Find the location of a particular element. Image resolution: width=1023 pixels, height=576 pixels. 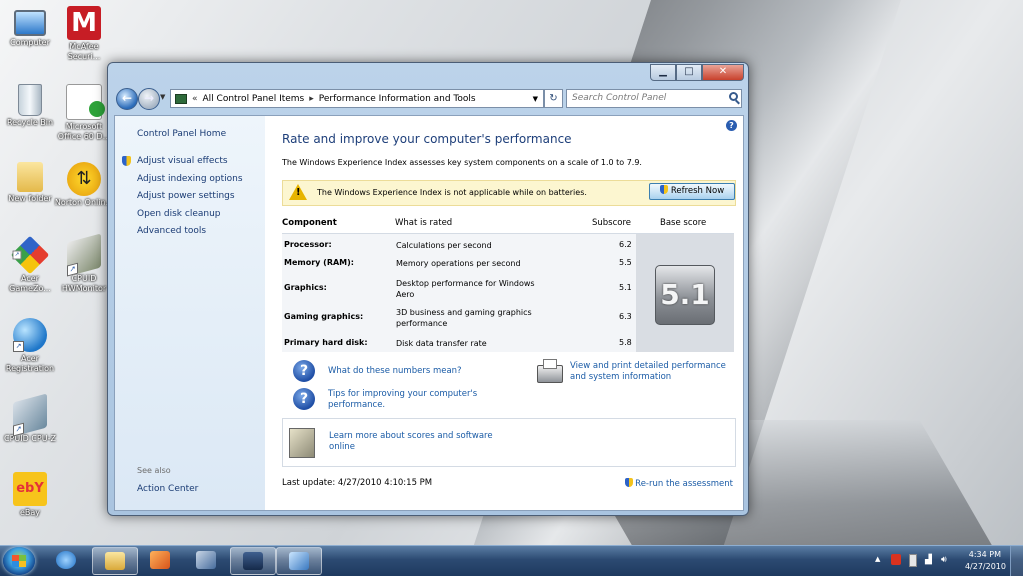

adjust-indexing-options-link: Adjust indexing options is located at coordinates (190, 179).